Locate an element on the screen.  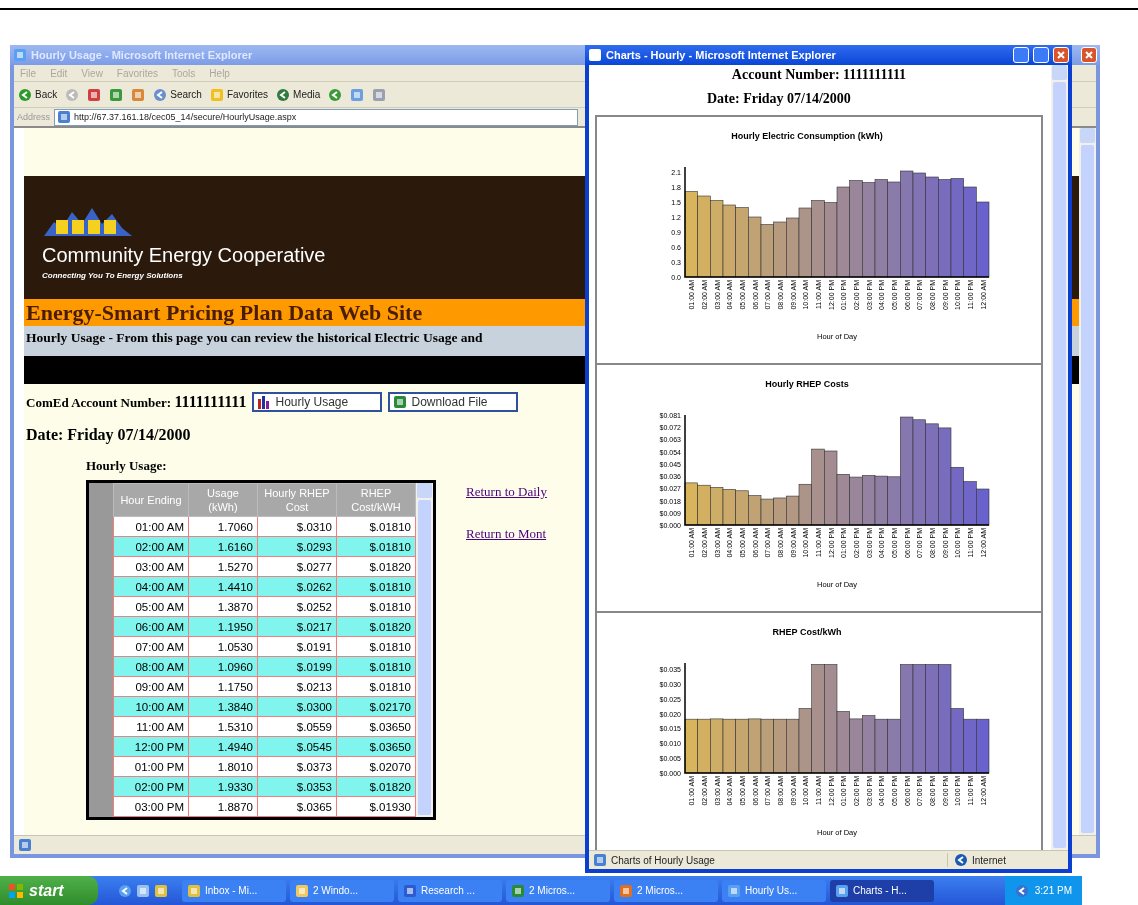
table-caption: Hourly Usage: is located at coordinates (127, 466).